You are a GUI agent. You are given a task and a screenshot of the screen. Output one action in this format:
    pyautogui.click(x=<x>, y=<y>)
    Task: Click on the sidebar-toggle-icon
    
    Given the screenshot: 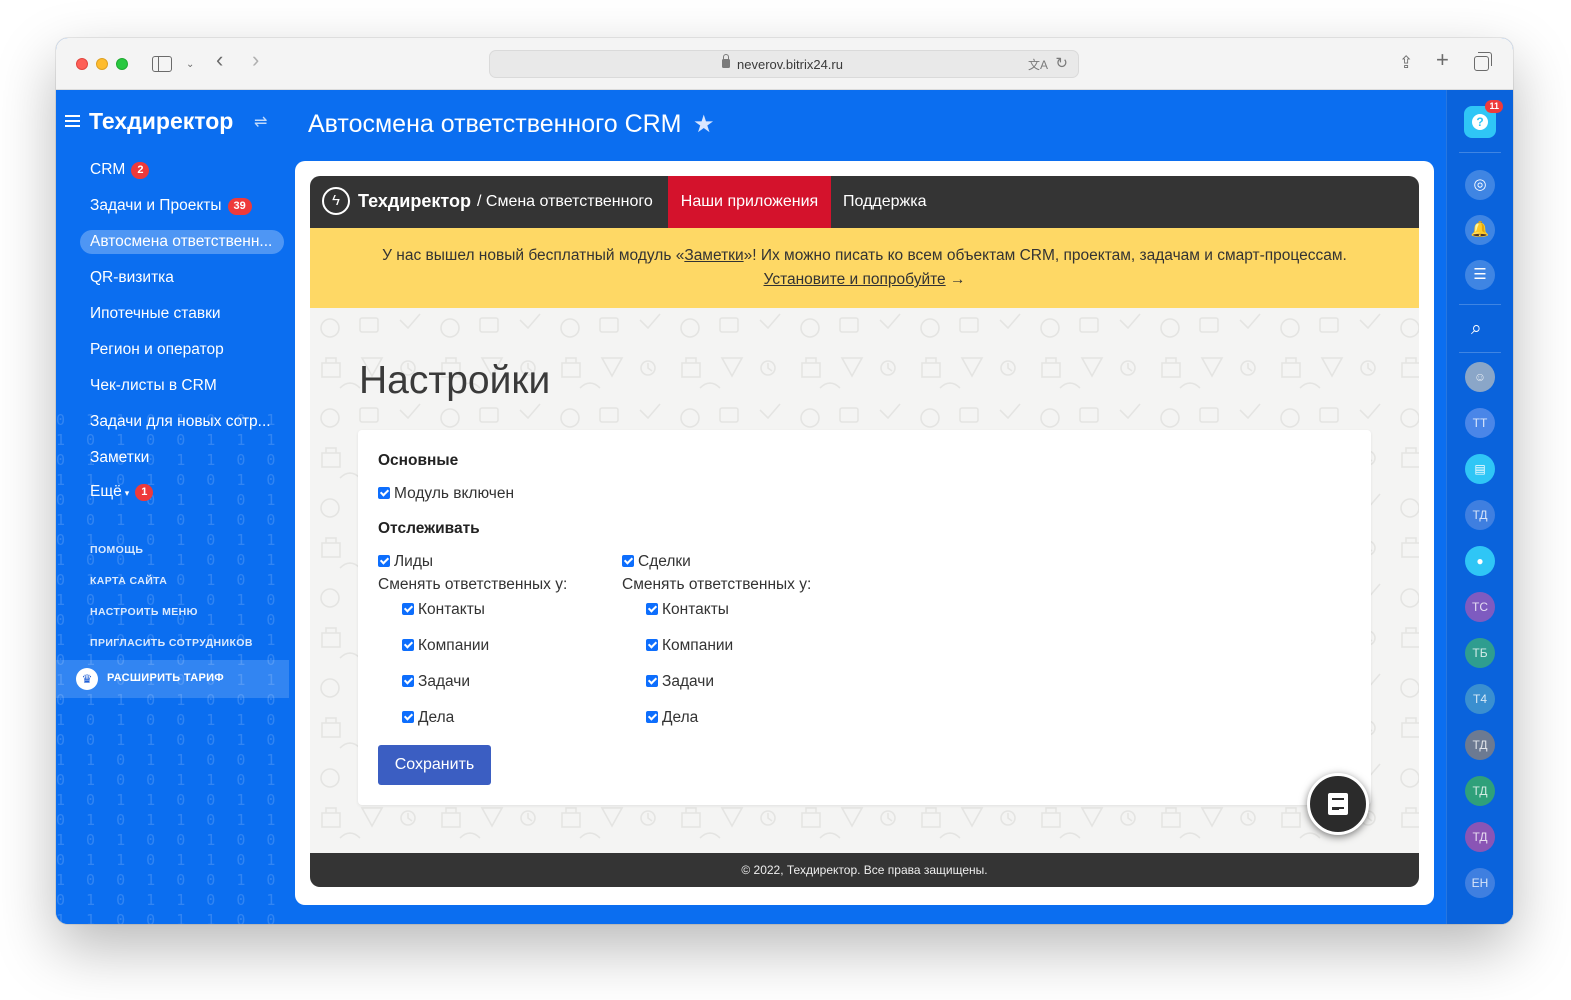 What is the action you would take?
    pyautogui.click(x=162, y=64)
    